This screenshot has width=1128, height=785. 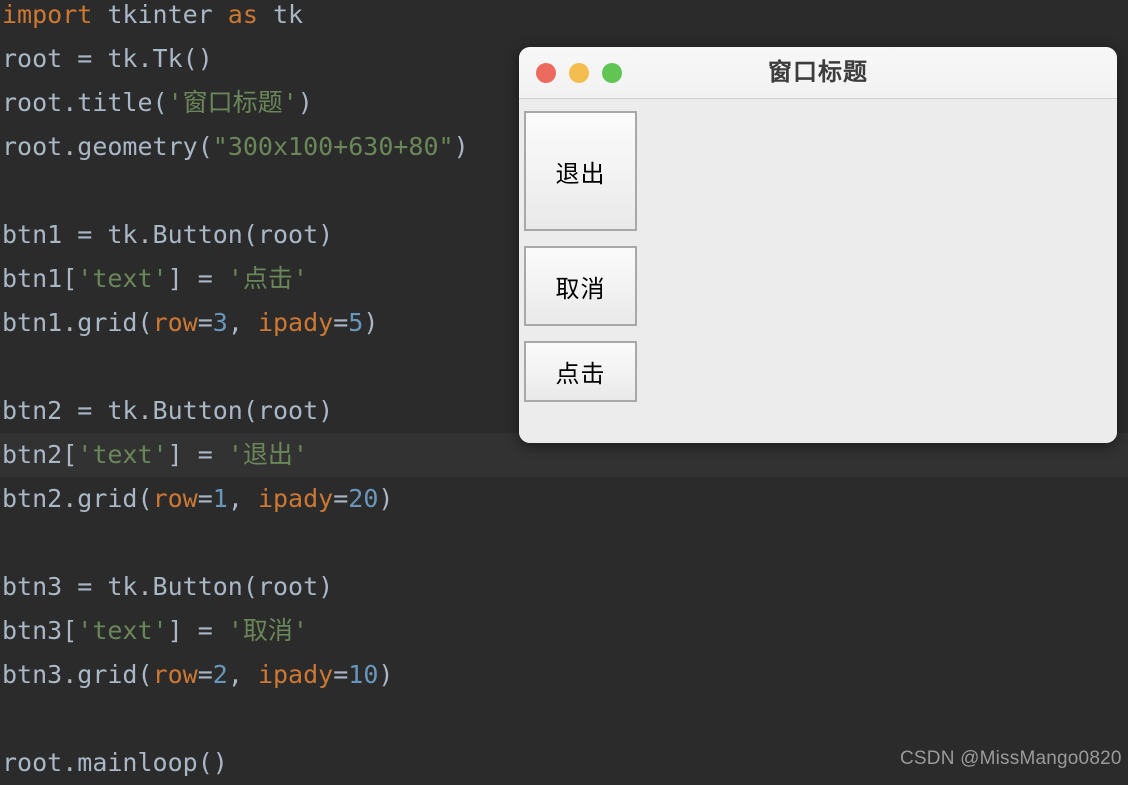 I want to click on window-title: 窗口标题, so click(x=818, y=72).